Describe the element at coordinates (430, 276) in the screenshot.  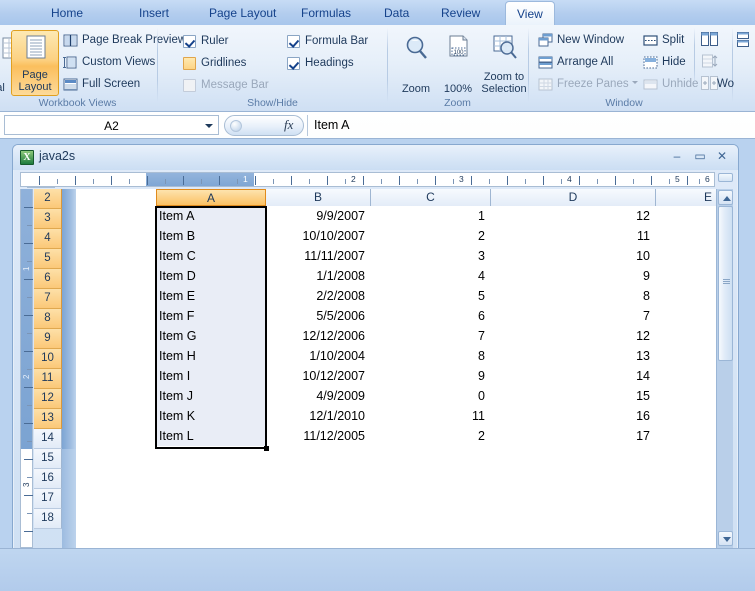
I see `cell-C5: 4` at that location.